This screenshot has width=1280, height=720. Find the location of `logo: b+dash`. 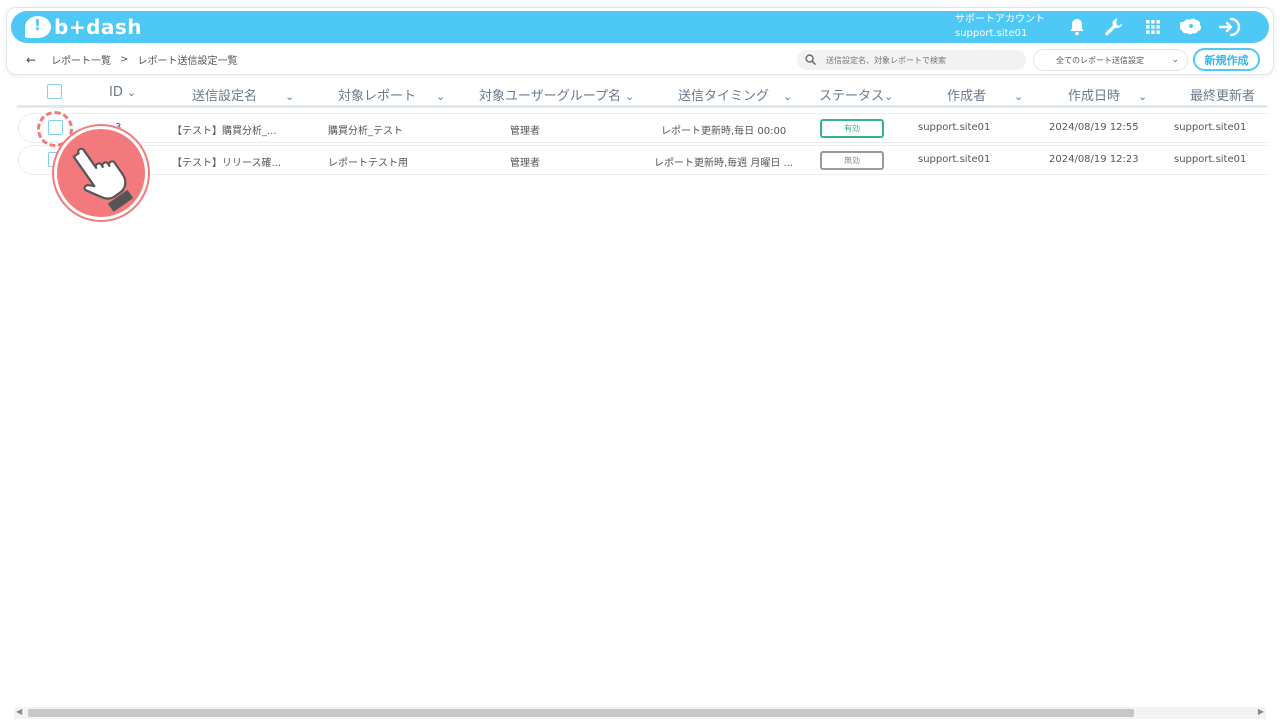

logo: b+dash is located at coordinates (83, 27).